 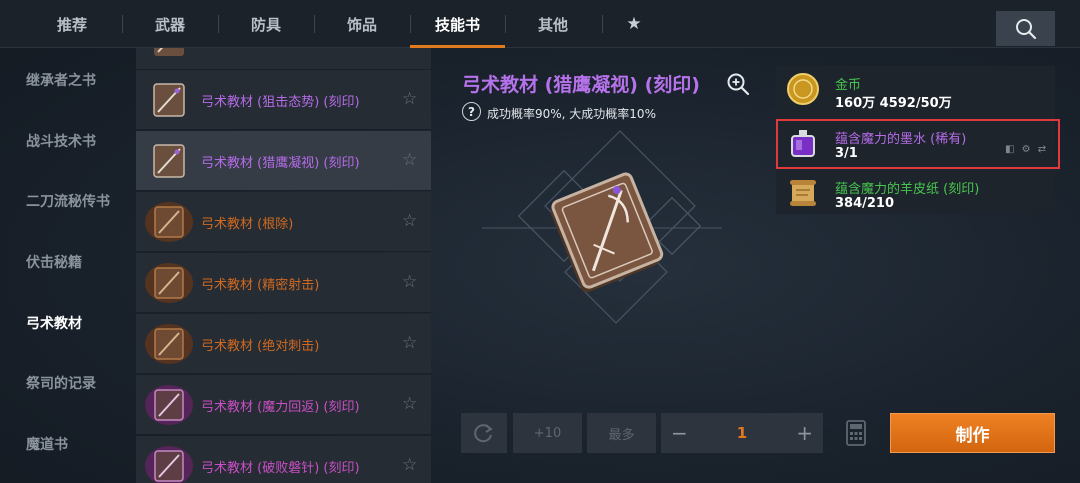 What do you see at coordinates (260, 346) in the screenshot?
I see `item-name: 弓术教材 (绝对刺击)` at bounding box center [260, 346].